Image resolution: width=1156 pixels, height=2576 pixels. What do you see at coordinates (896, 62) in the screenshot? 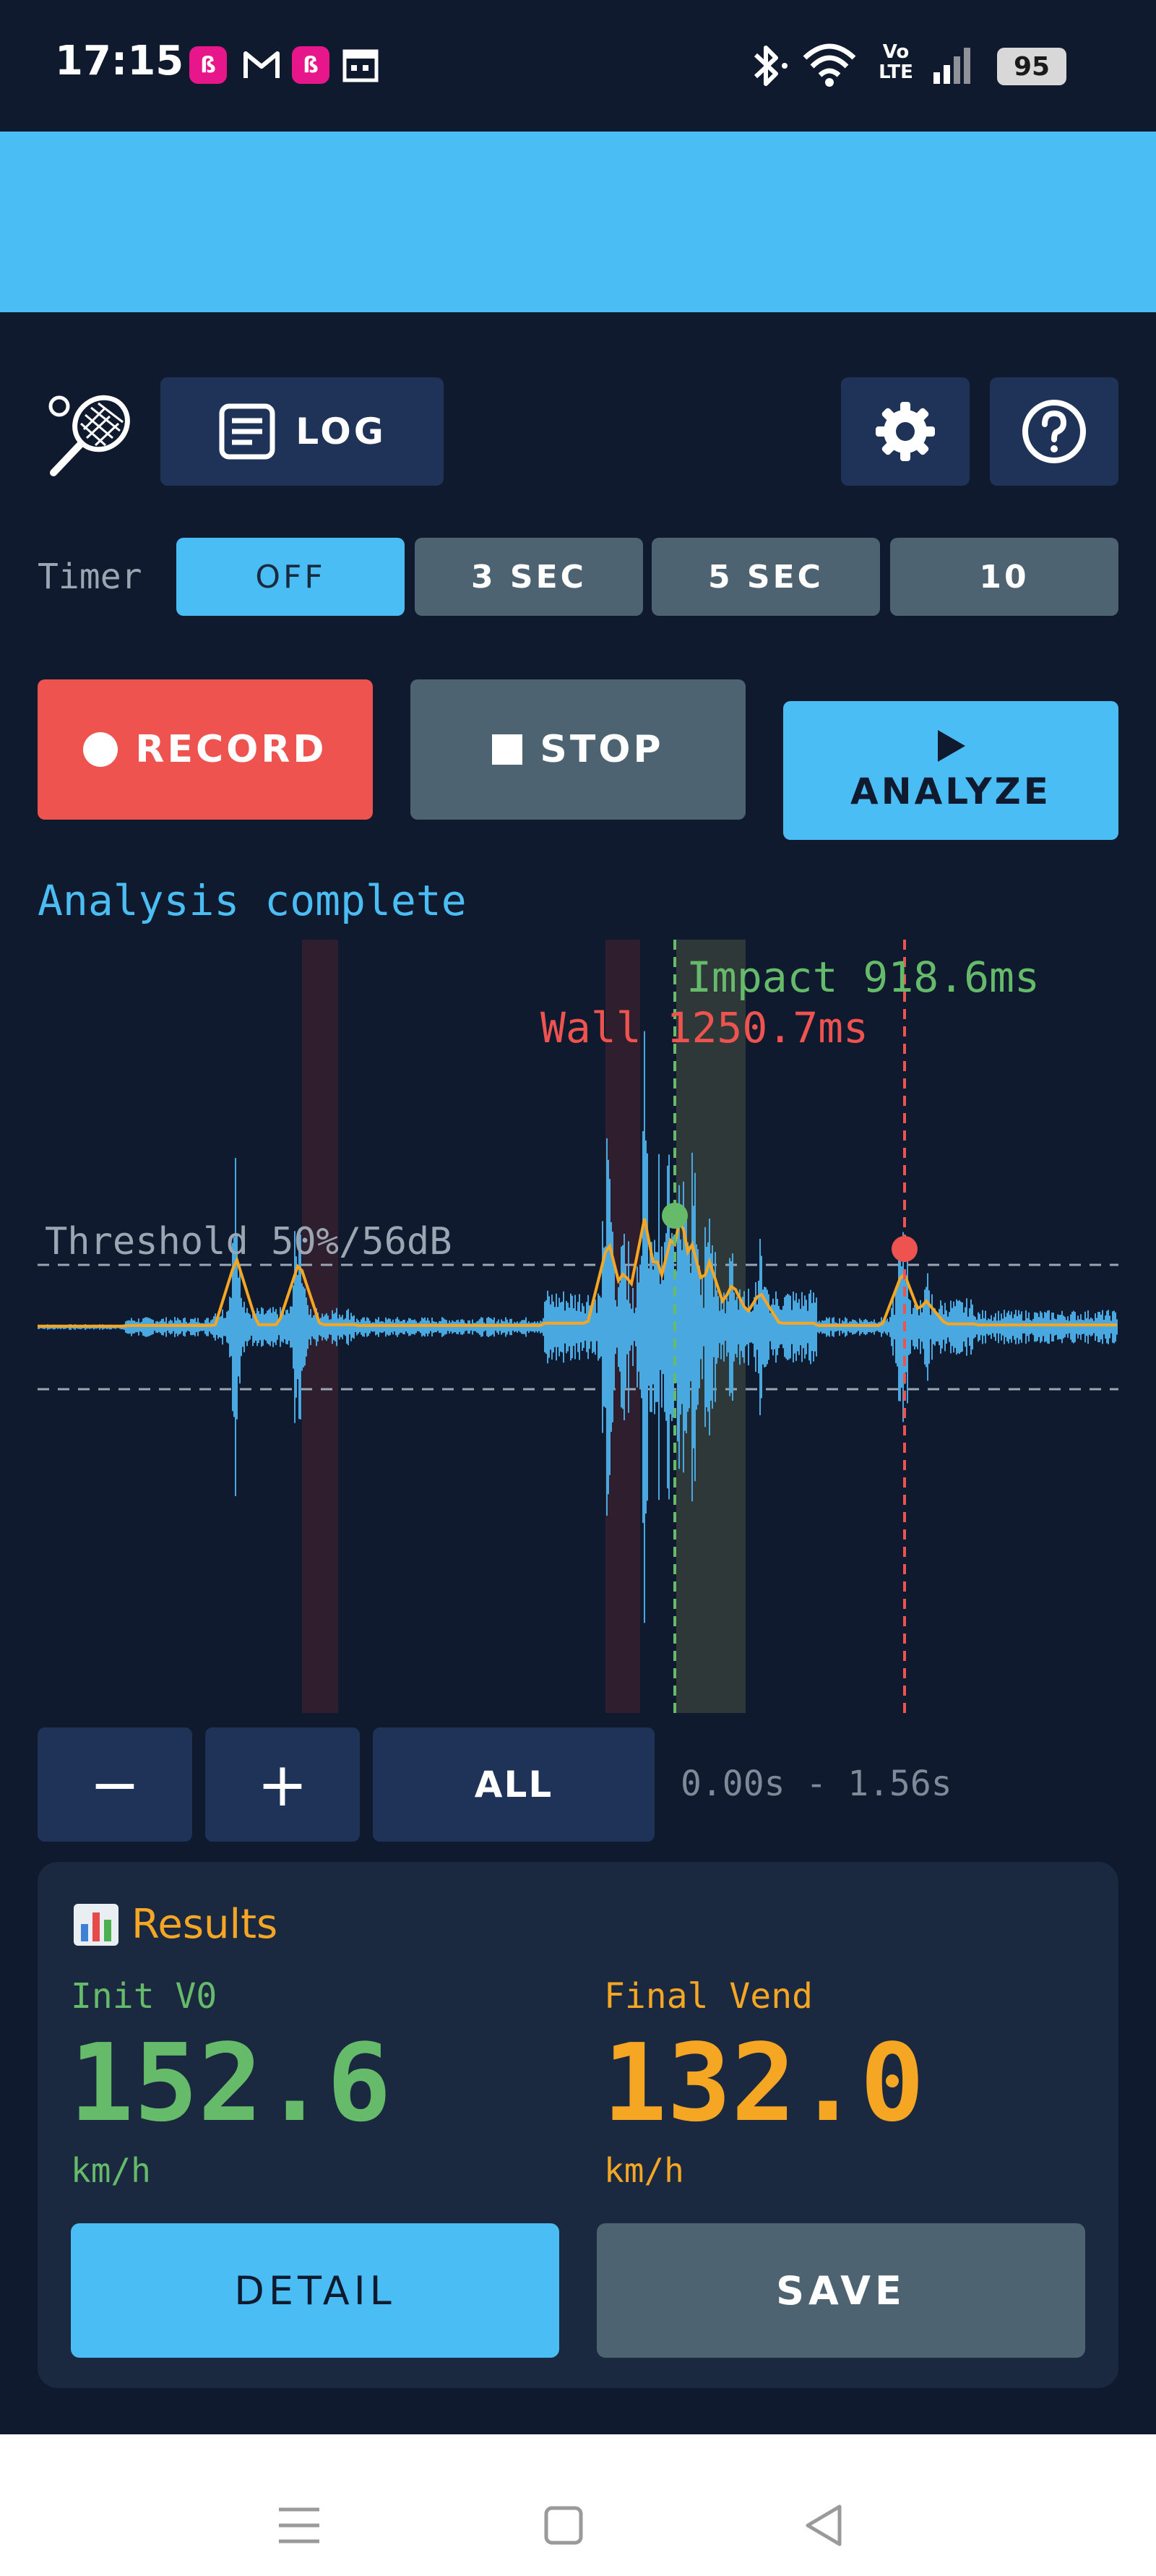
I see `volte-icon: Vo LTE` at bounding box center [896, 62].